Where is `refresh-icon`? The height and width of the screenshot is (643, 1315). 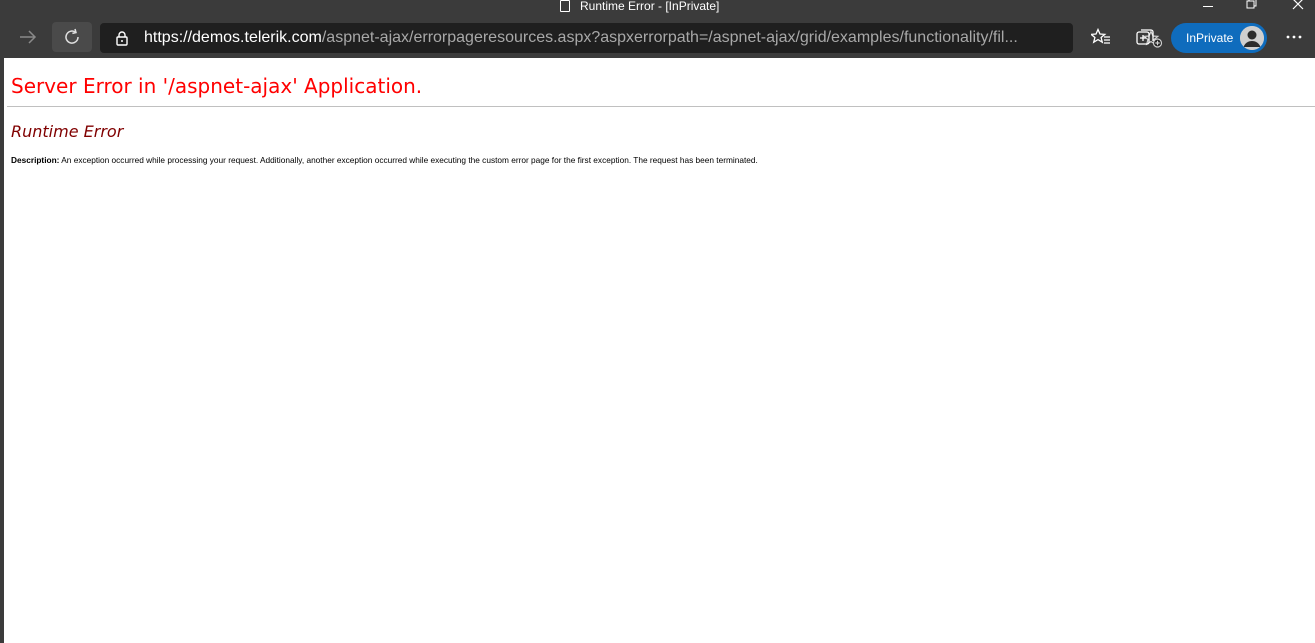
refresh-icon is located at coordinates (72, 36).